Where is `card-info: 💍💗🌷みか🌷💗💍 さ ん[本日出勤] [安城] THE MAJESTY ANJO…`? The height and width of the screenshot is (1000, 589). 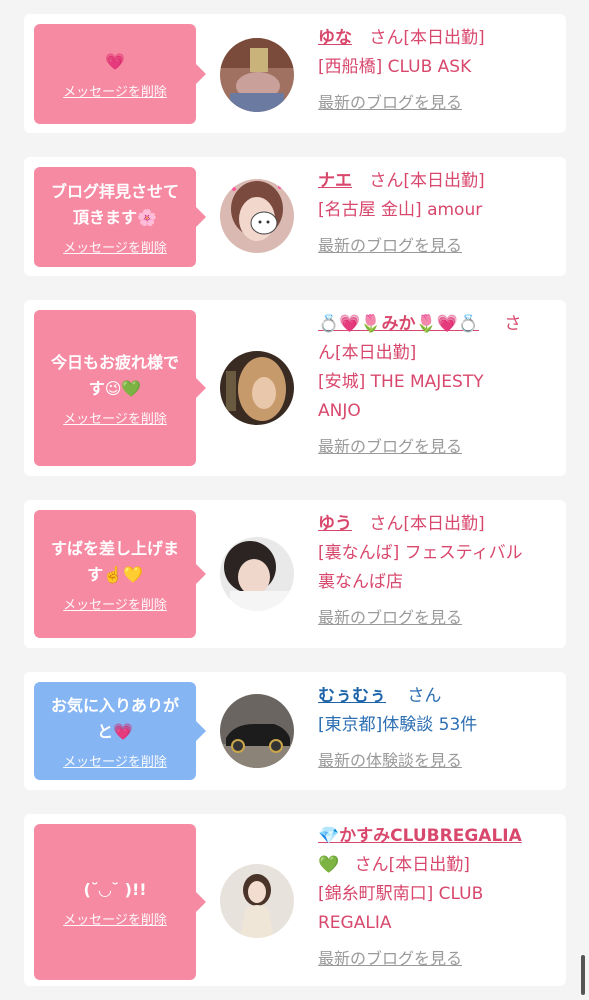
card-info: 💍💗🌷みか🌷💗💍 さ ん[本日出勤] [安城] THE MAJESTY ANJO… is located at coordinates (437, 386).